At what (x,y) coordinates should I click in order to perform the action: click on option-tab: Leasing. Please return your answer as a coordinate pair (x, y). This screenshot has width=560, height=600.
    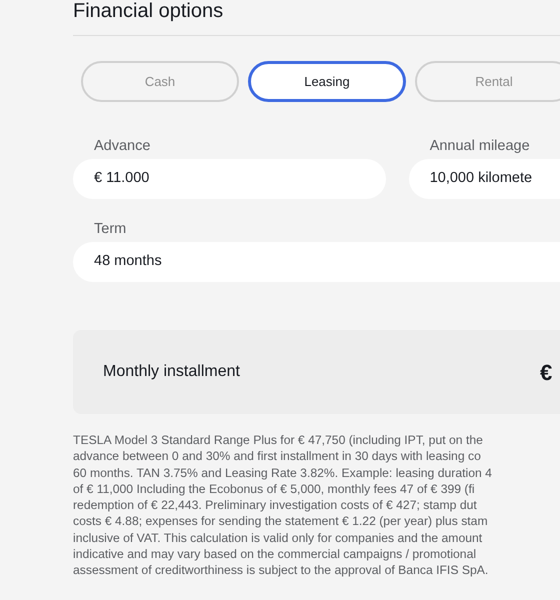
    Looking at the image, I should click on (327, 81).